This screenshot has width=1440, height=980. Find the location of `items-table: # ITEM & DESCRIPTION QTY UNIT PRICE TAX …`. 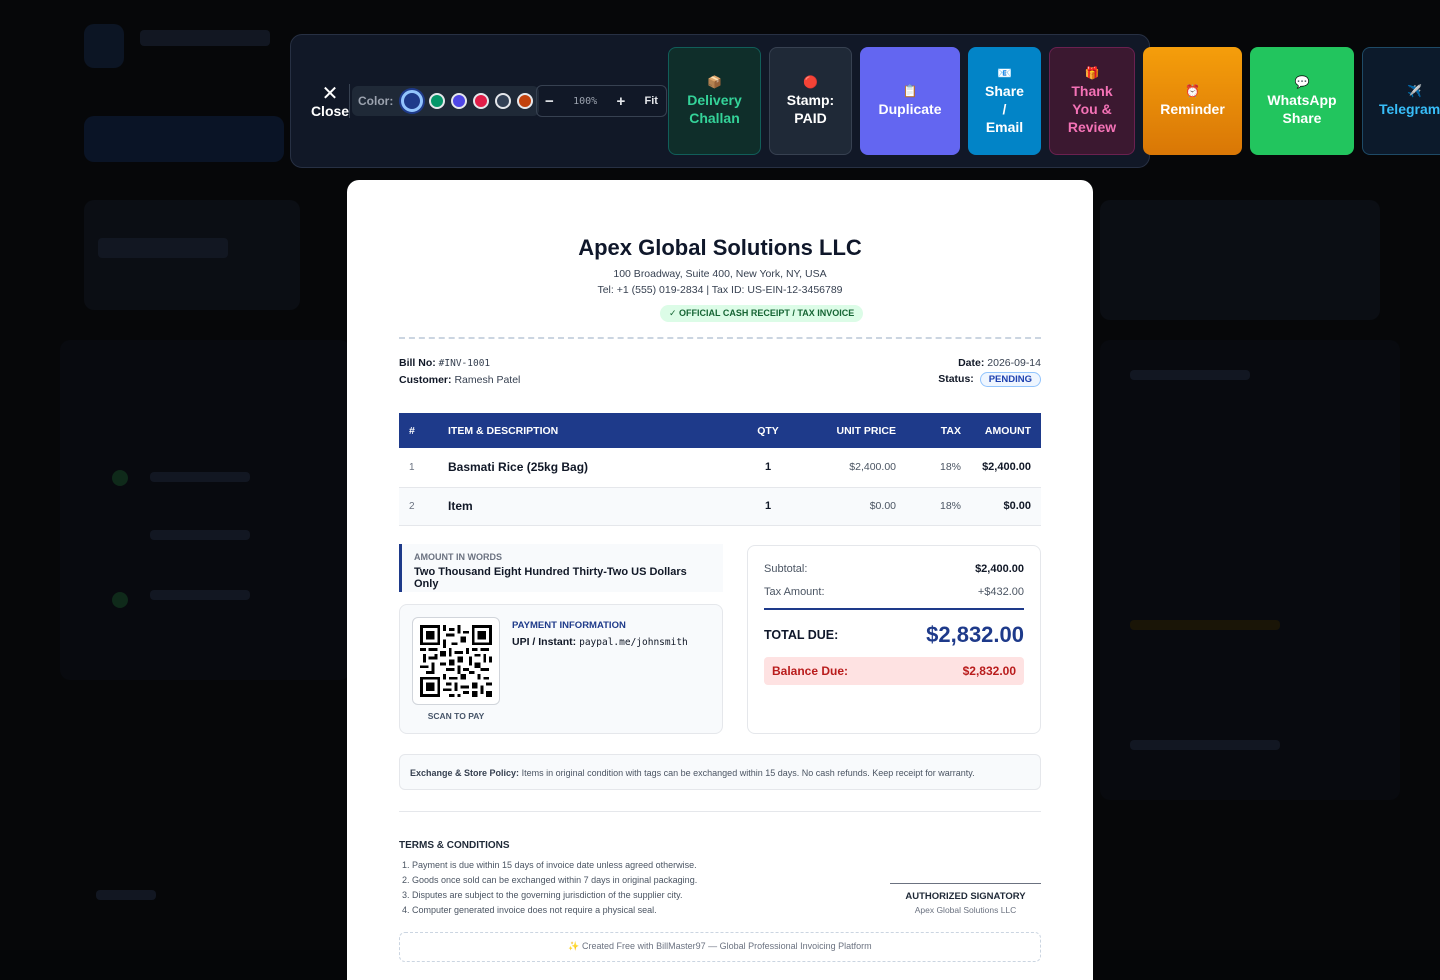

items-table: # ITEM & DESCRIPTION QTY UNIT PRICE TAX … is located at coordinates (720, 469).